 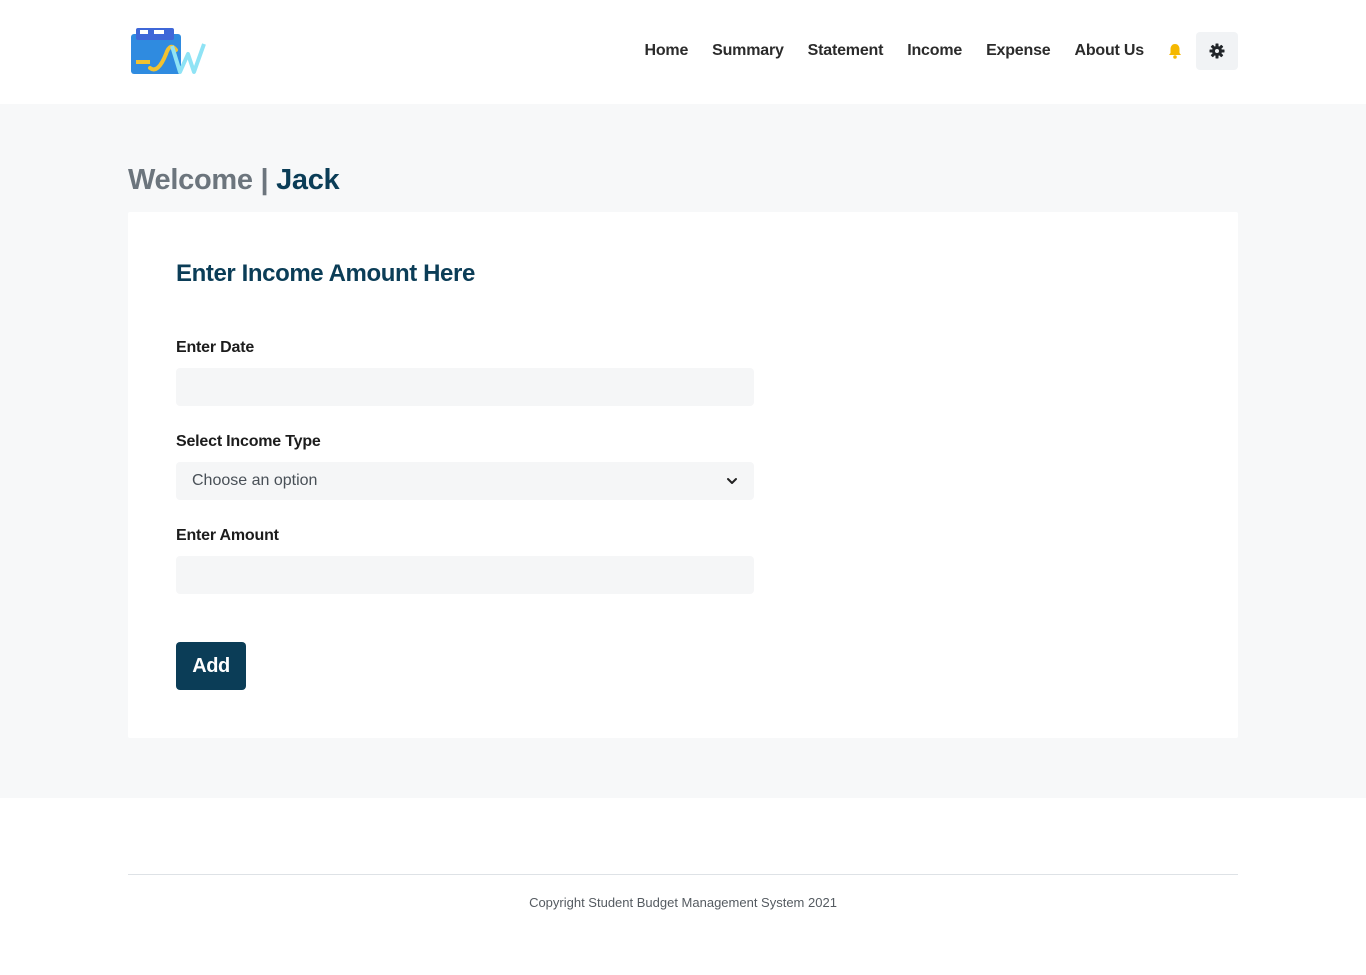 What do you see at coordinates (465, 481) in the screenshot?
I see `income-type-select: Choose an option` at bounding box center [465, 481].